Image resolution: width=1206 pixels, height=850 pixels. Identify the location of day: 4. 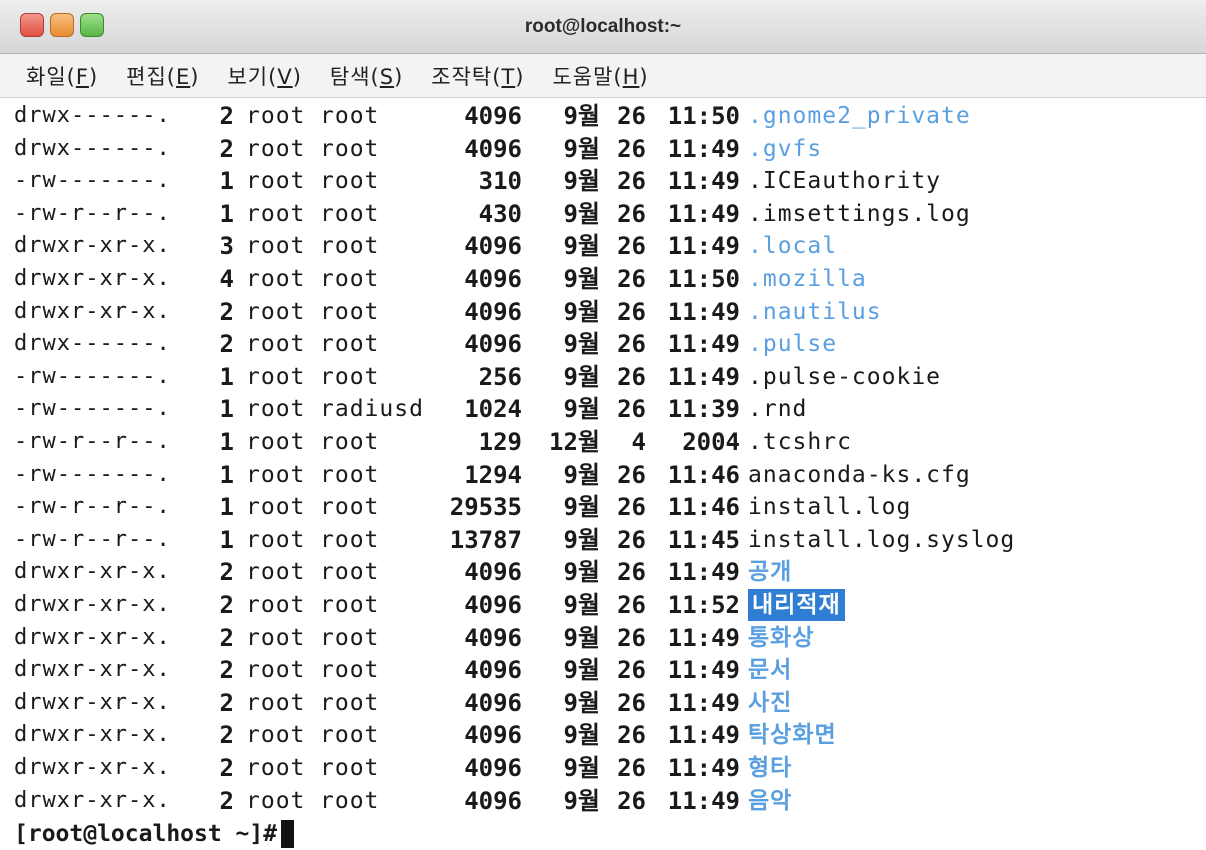
(638, 442).